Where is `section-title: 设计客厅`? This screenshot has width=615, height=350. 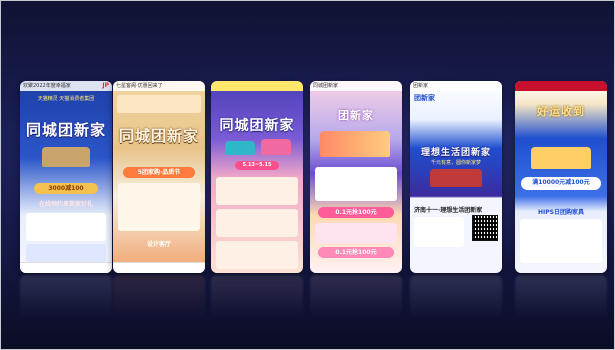
section-title: 设计客厅 is located at coordinates (158, 244).